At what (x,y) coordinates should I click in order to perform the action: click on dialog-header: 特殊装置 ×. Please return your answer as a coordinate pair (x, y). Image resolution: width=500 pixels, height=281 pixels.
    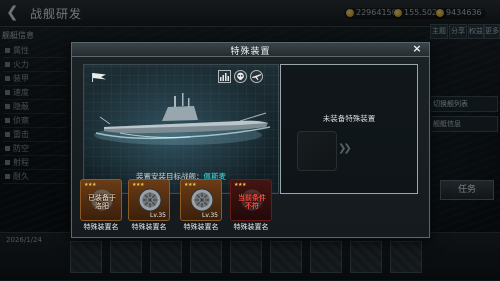
    Looking at the image, I should click on (250, 50).